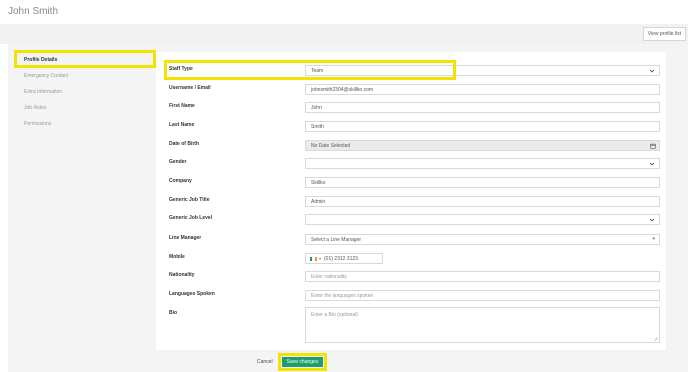  I want to click on job-title-label: Generic Job Title, so click(189, 200).